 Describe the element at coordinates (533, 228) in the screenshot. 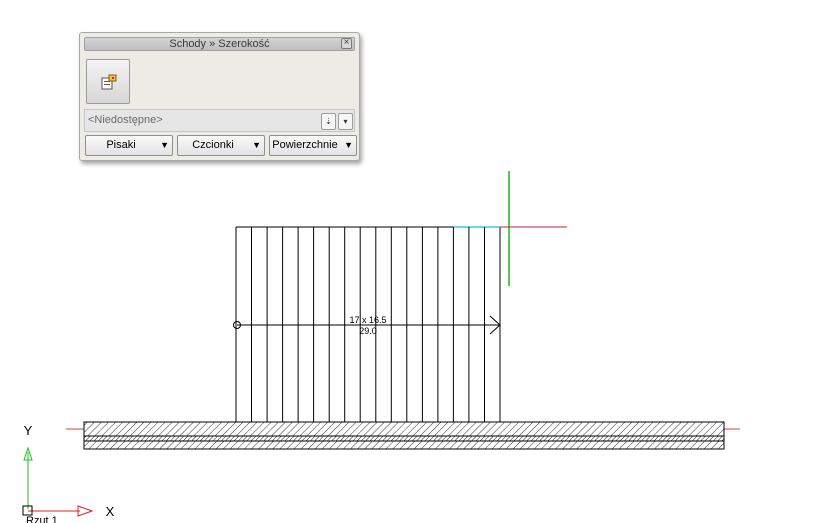

I see `cursor-crosshair` at that location.